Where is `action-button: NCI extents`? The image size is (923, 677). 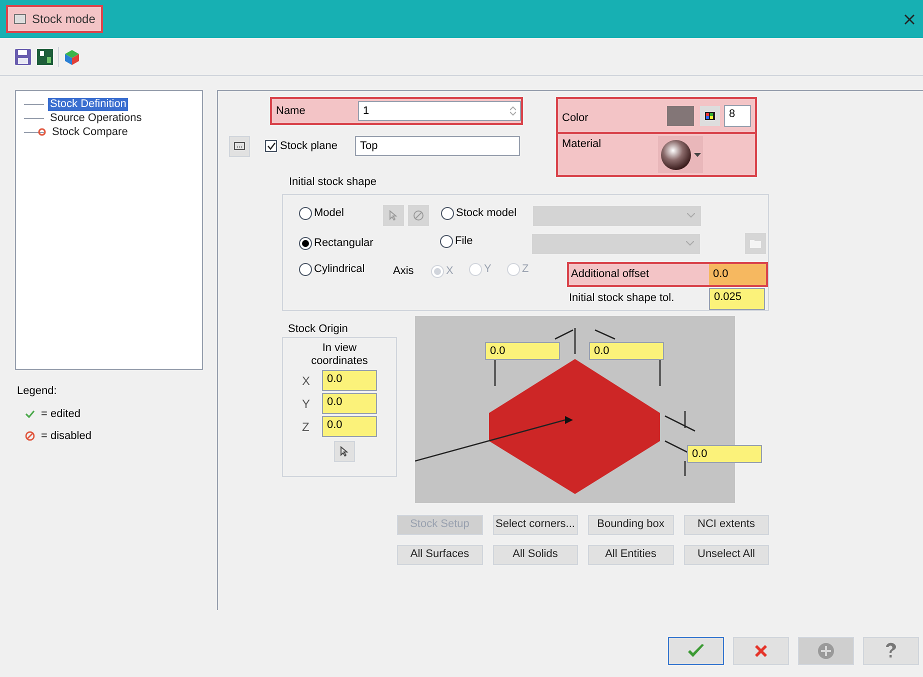 action-button: NCI extents is located at coordinates (726, 524).